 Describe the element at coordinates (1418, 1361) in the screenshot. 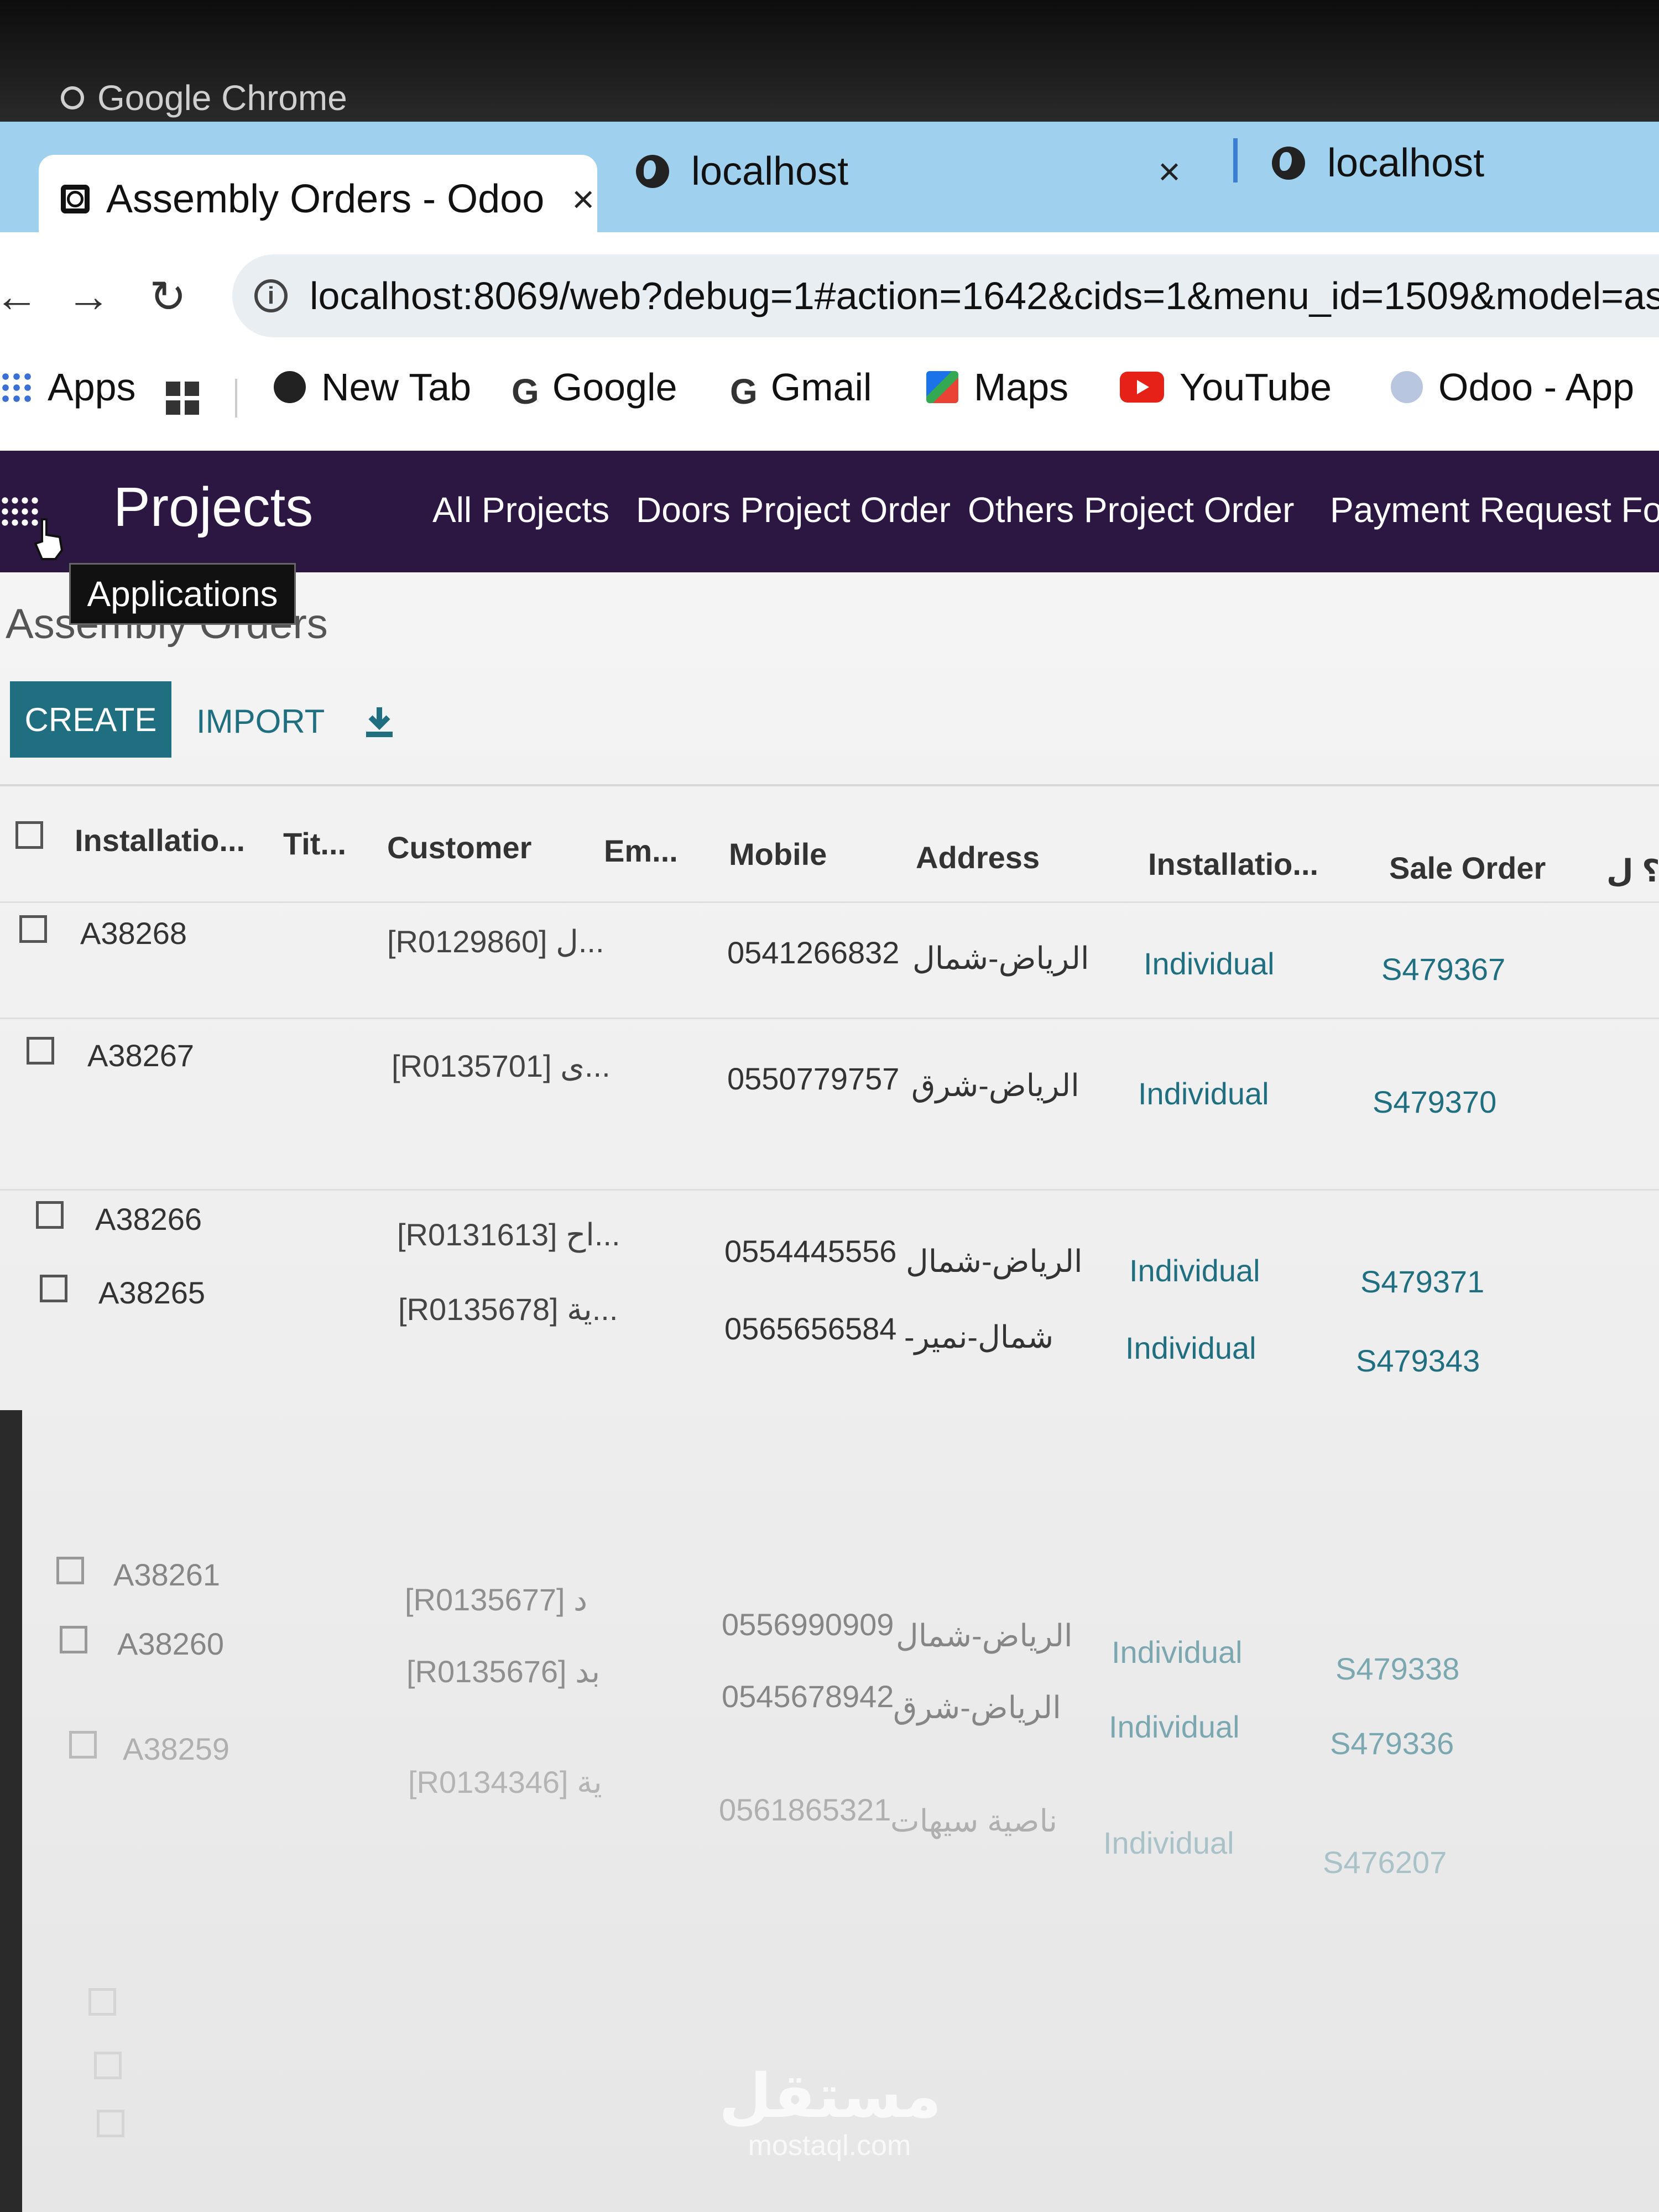

I see `cell-sale-order: S479343` at that location.